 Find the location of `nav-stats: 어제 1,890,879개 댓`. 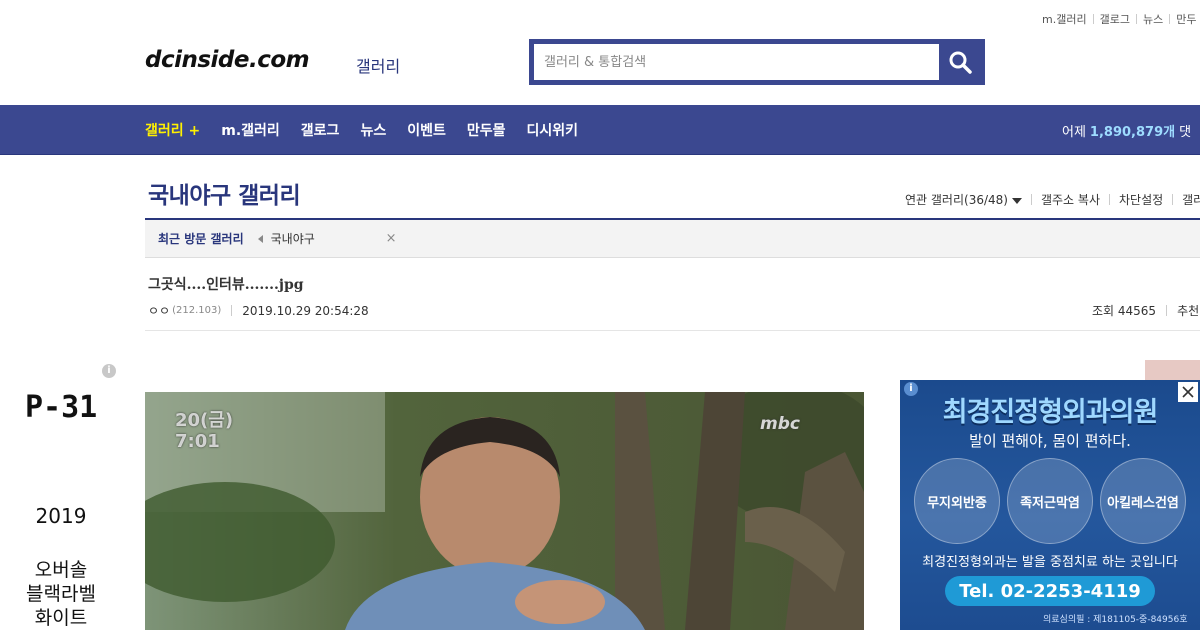

nav-stats: 어제 1,890,879개 댓 is located at coordinates (1126, 130).